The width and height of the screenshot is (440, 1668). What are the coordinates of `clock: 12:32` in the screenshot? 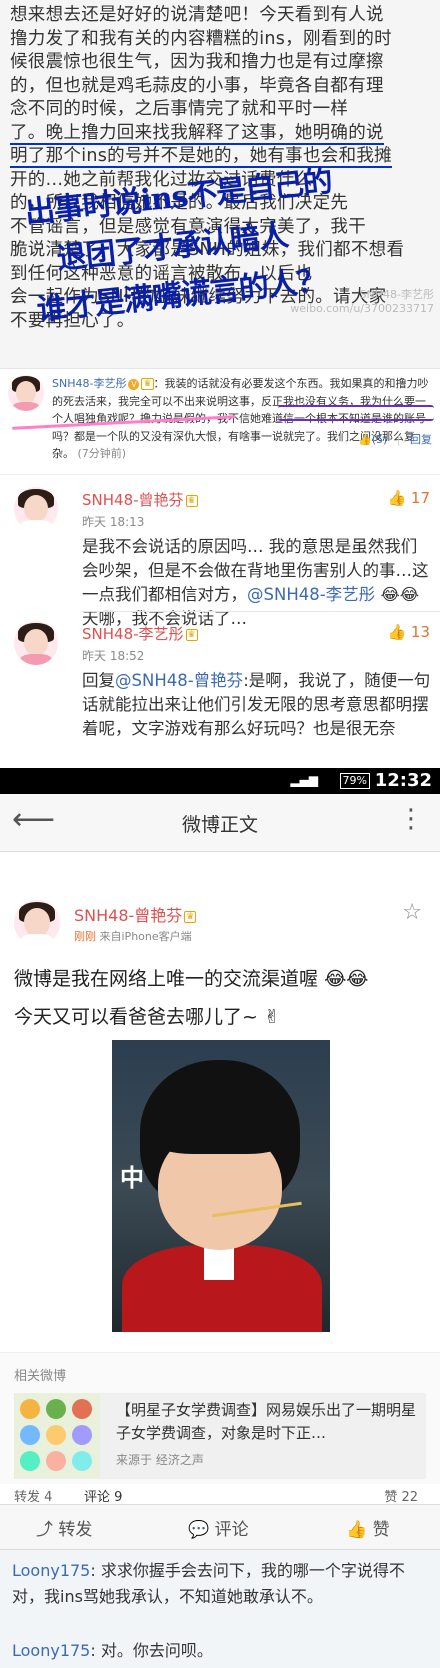 It's located at (403, 780).